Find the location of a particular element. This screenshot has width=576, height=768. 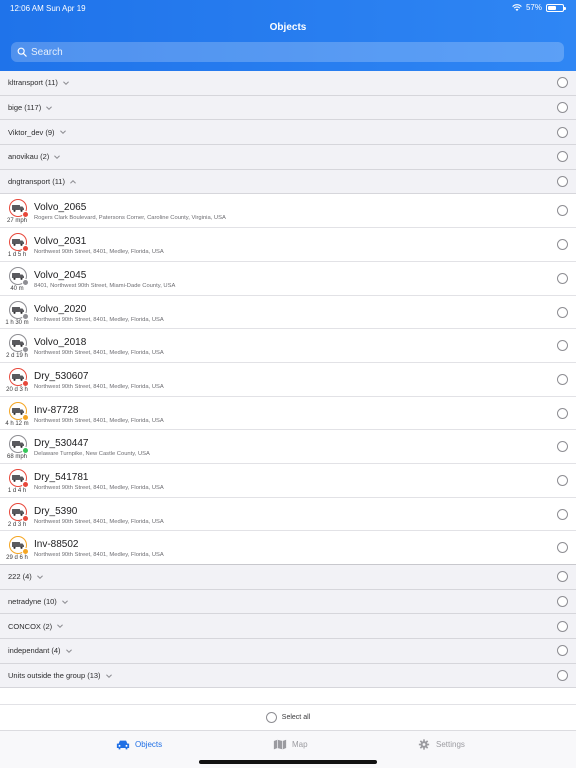

group-row: CONCOX (2) is located at coordinates (288, 627).